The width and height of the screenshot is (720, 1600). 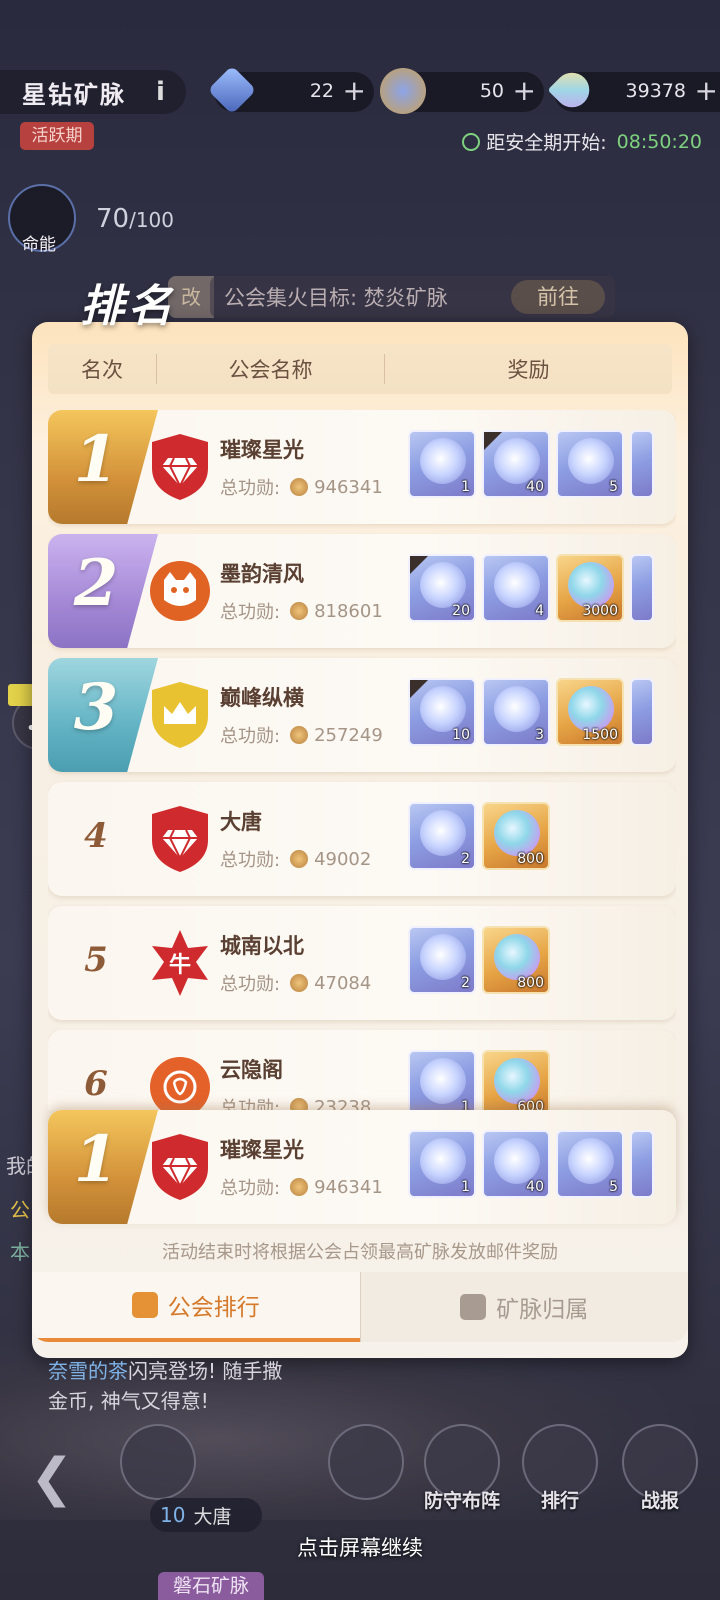 I want to click on reward-item: 3, so click(x=516, y=712).